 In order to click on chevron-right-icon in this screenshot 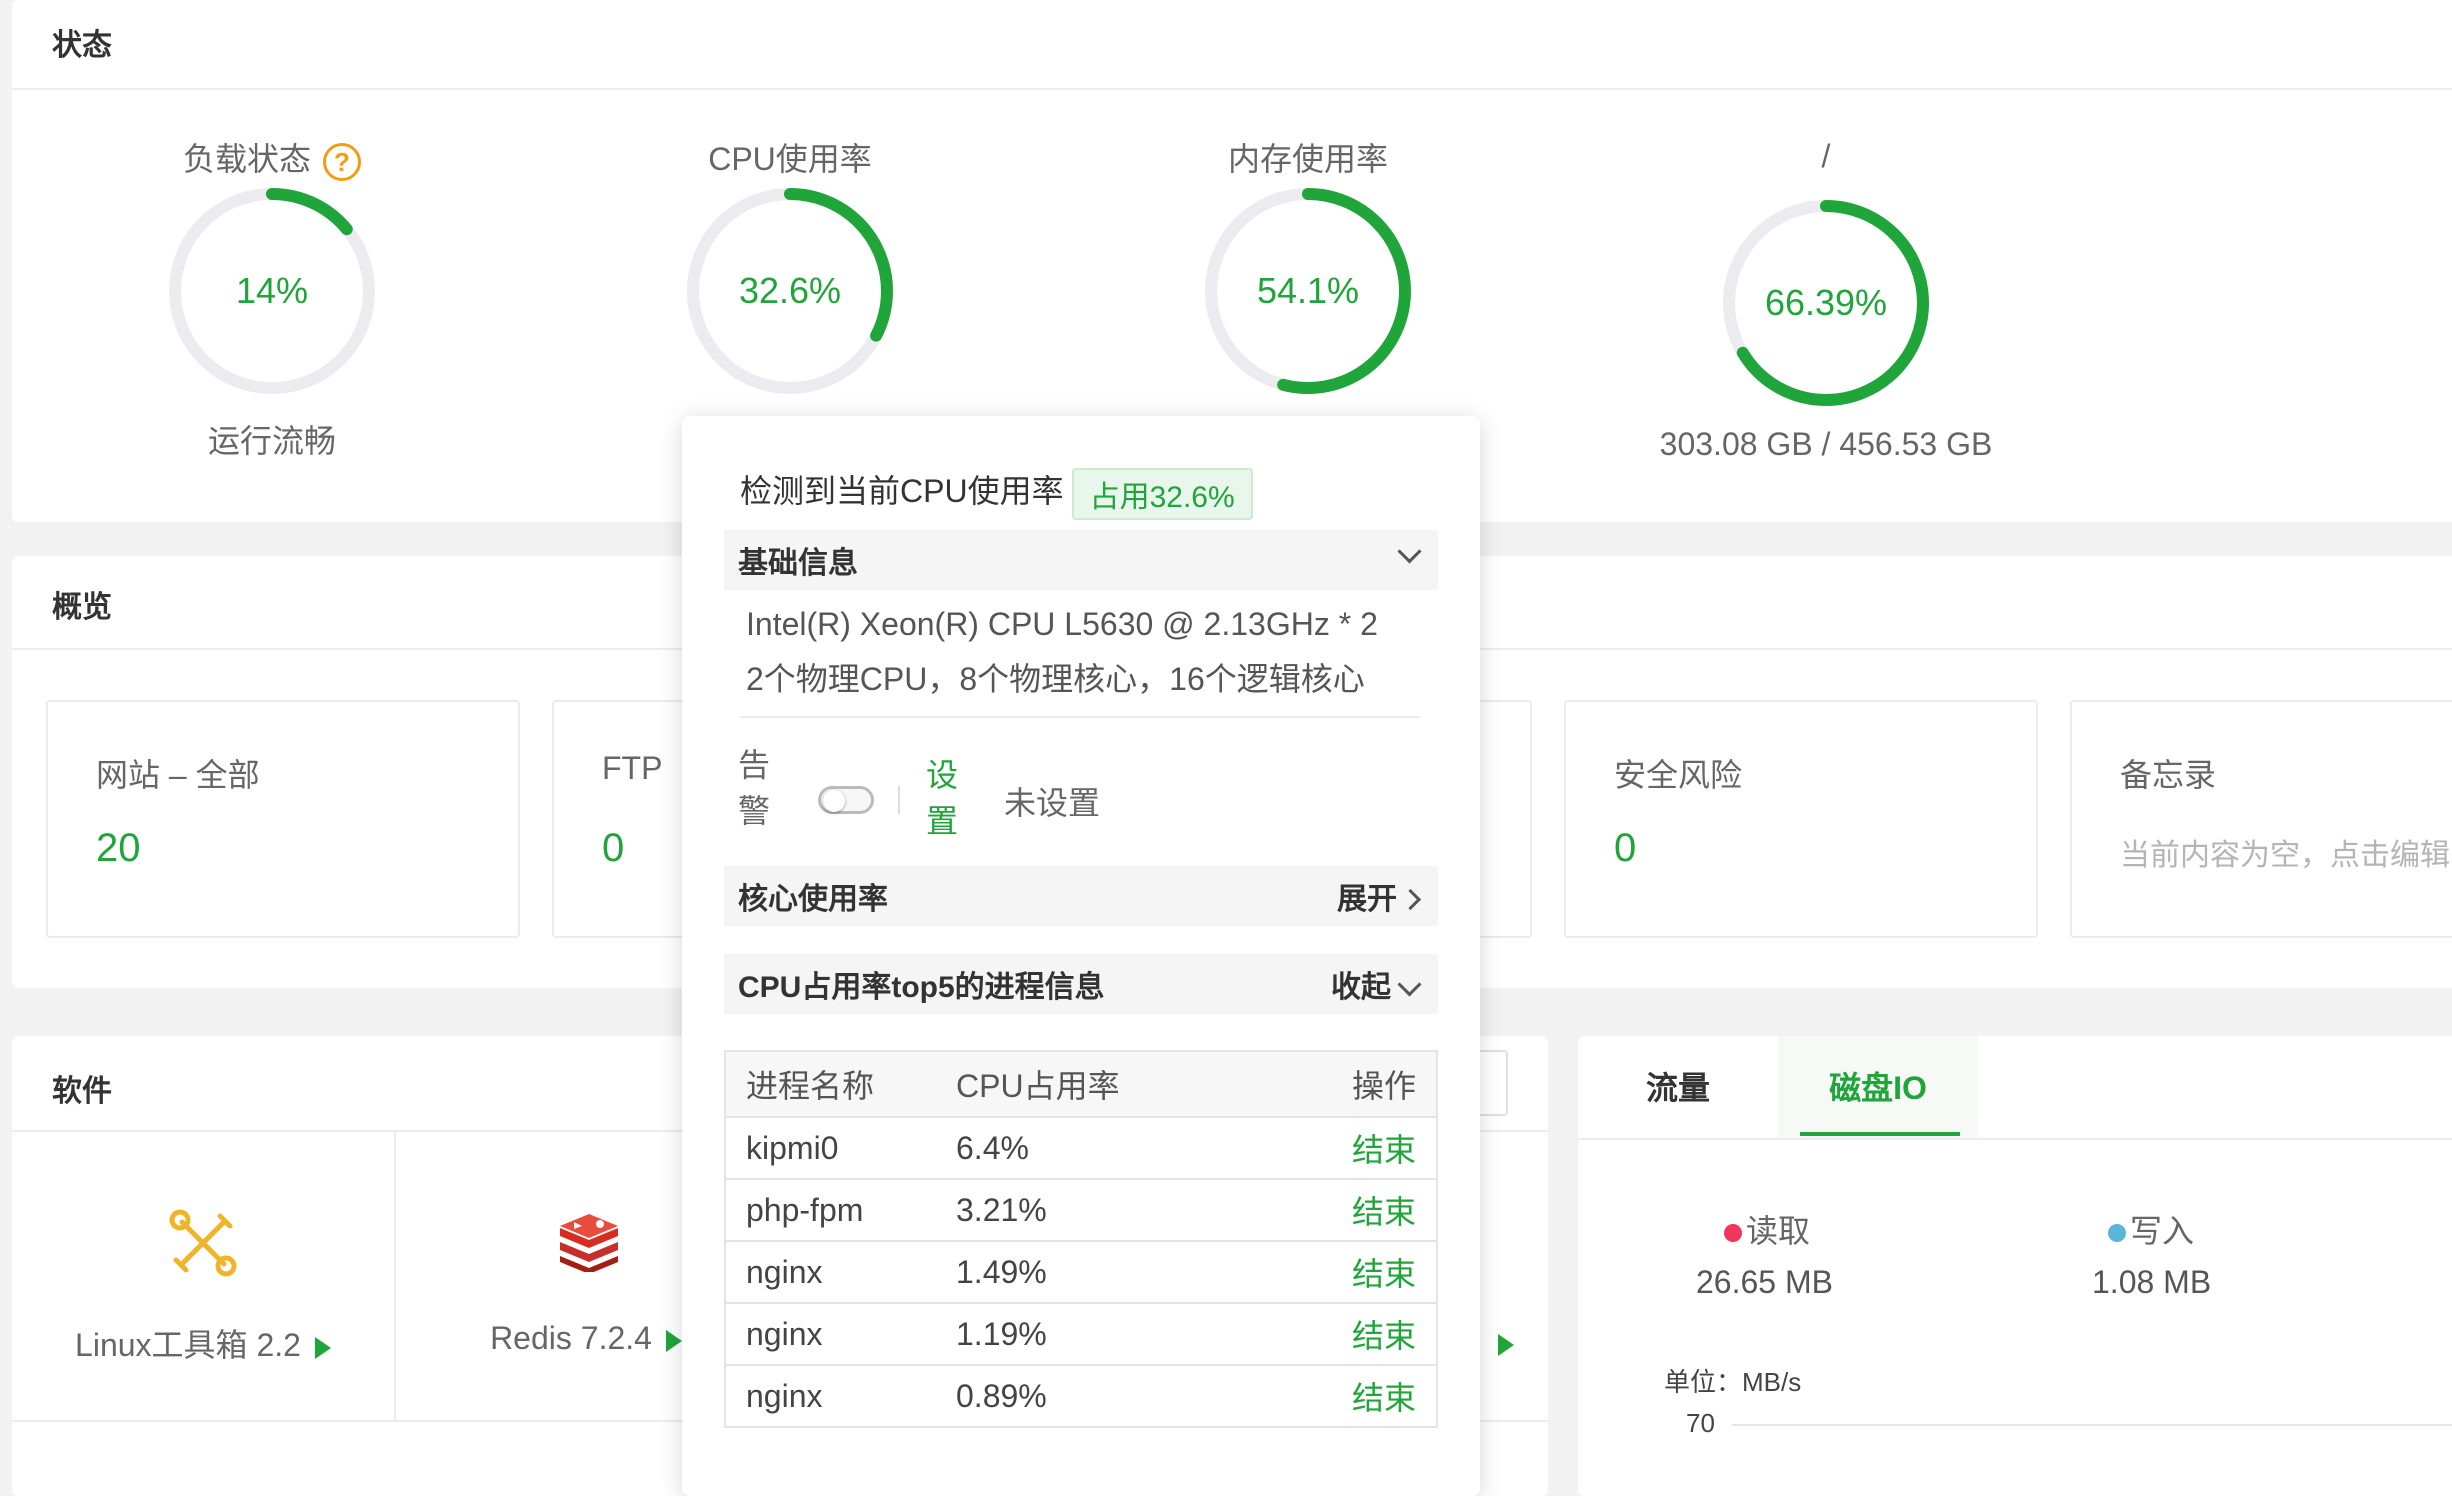, I will do `click(1410, 899)`.